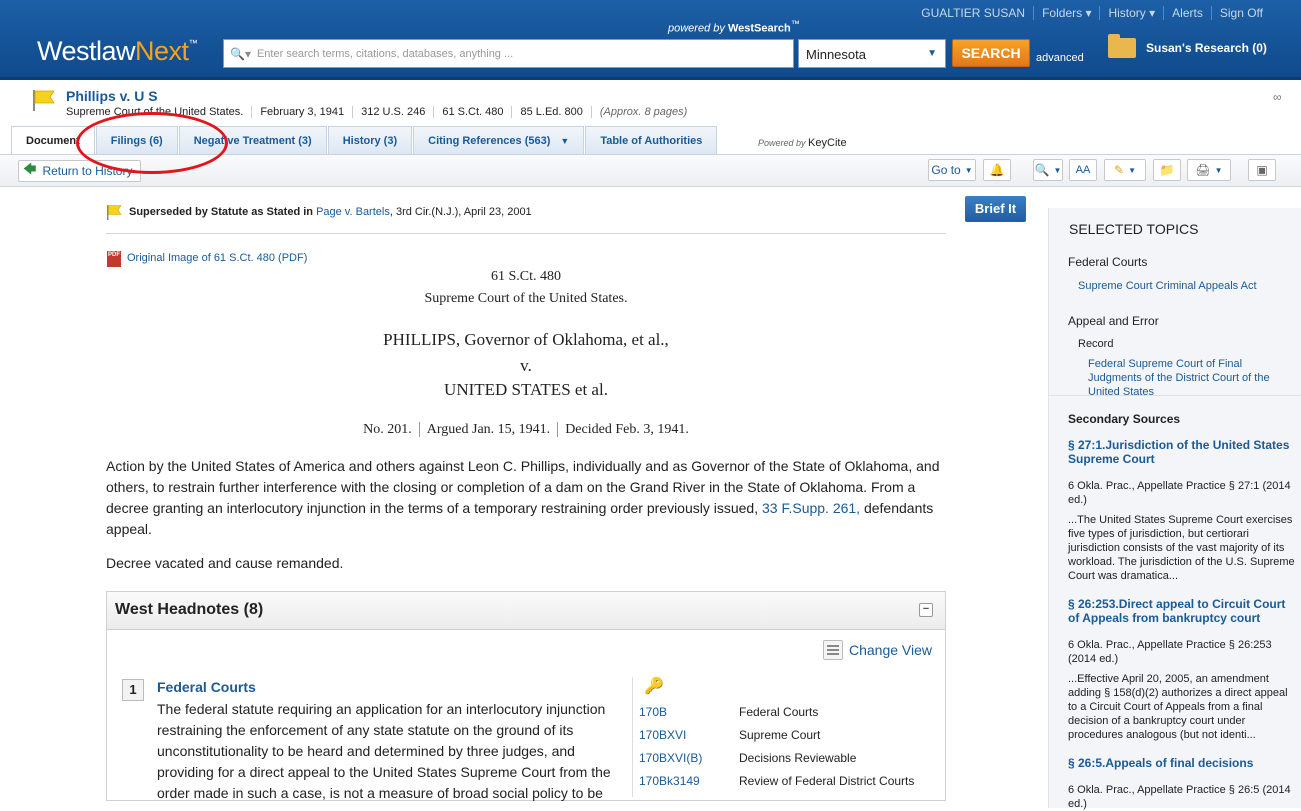 This screenshot has width=1301, height=811. Describe the element at coordinates (669, 781) in the screenshot. I see `key-number-link: 170Bk3149` at that location.